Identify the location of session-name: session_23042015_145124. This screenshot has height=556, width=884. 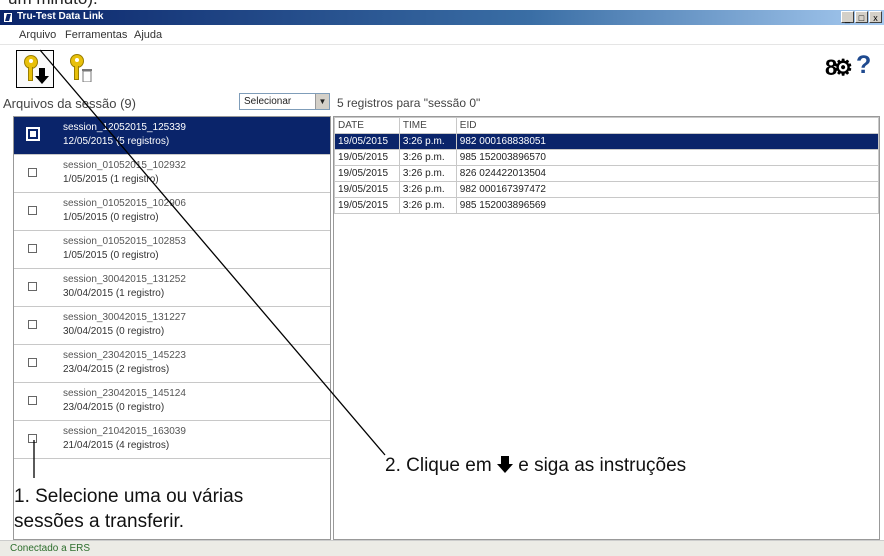
(124, 393).